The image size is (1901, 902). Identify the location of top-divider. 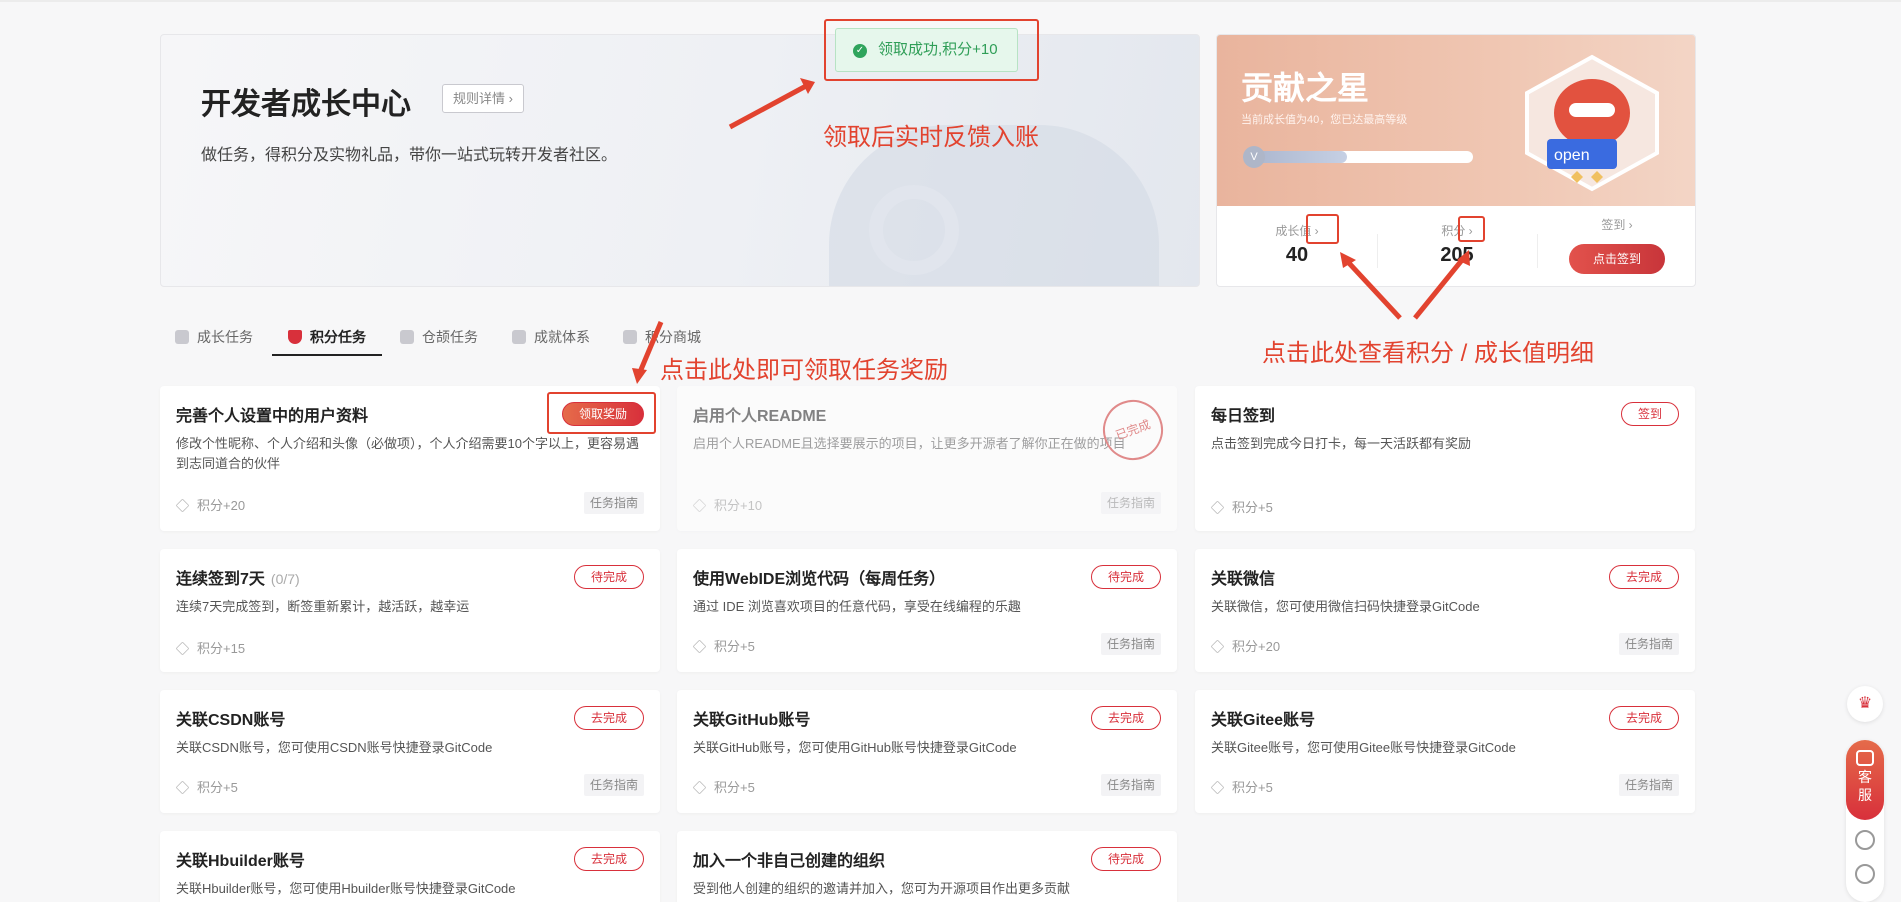
(950, 1).